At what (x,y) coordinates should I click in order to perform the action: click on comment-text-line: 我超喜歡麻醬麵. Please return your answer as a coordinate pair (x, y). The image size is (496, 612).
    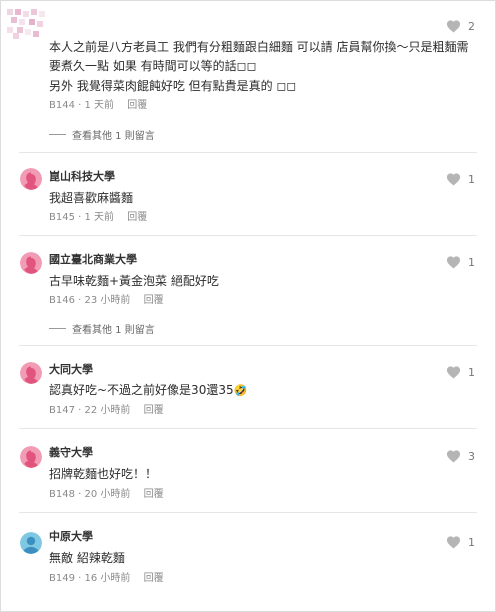
    Looking at the image, I should click on (91, 198).